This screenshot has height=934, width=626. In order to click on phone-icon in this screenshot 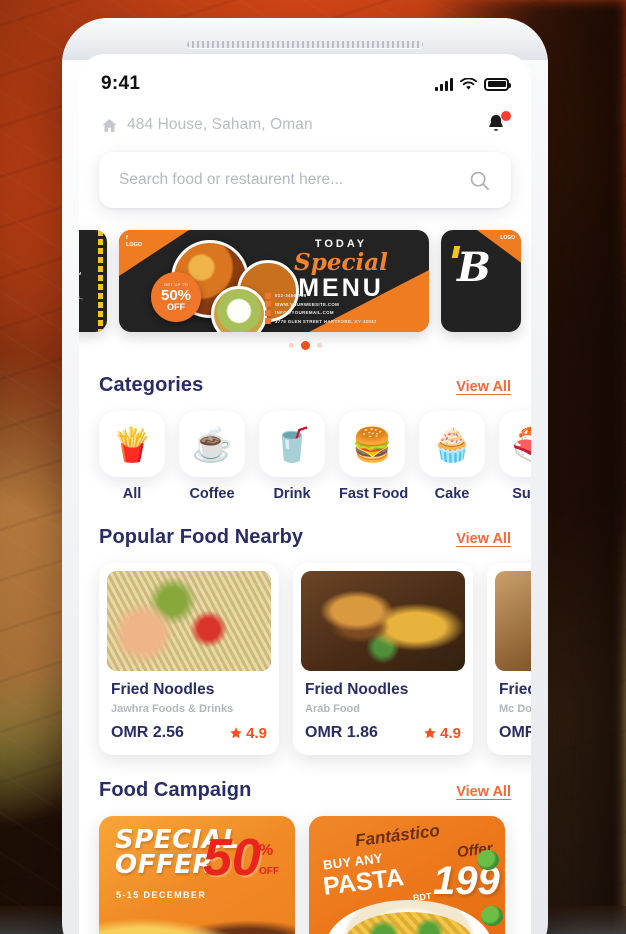, I will do `click(268, 295)`.